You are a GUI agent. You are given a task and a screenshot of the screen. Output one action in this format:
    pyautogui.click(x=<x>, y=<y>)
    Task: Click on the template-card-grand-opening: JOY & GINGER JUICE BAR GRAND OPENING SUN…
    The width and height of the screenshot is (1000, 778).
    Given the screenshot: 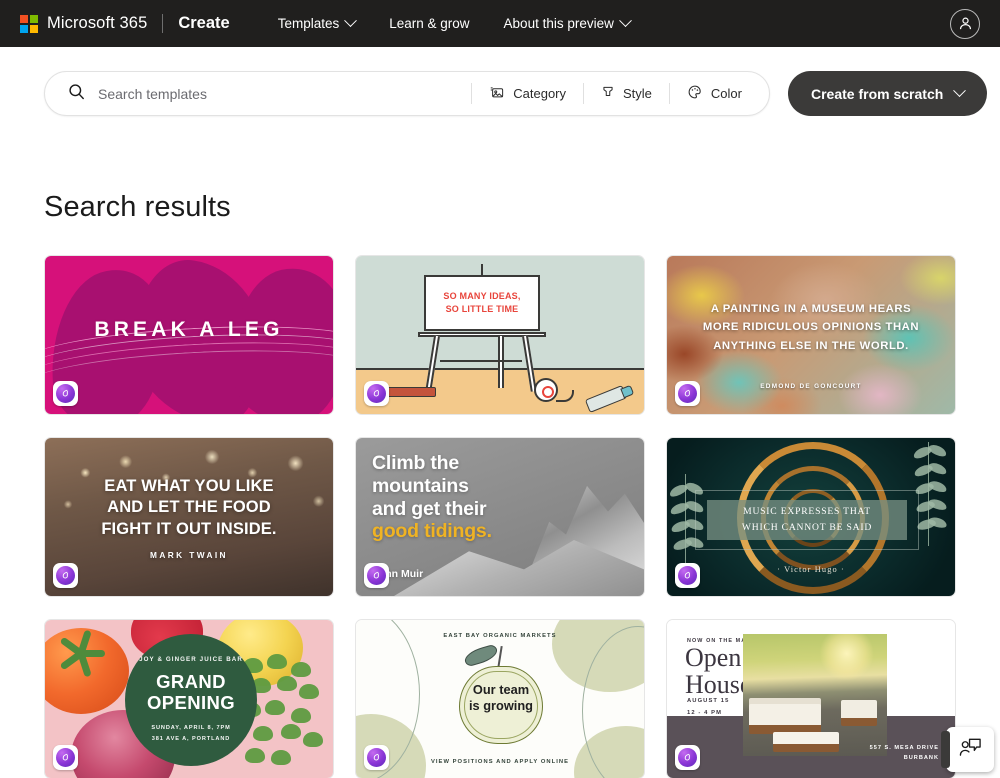 What is the action you would take?
    pyautogui.click(x=189, y=698)
    